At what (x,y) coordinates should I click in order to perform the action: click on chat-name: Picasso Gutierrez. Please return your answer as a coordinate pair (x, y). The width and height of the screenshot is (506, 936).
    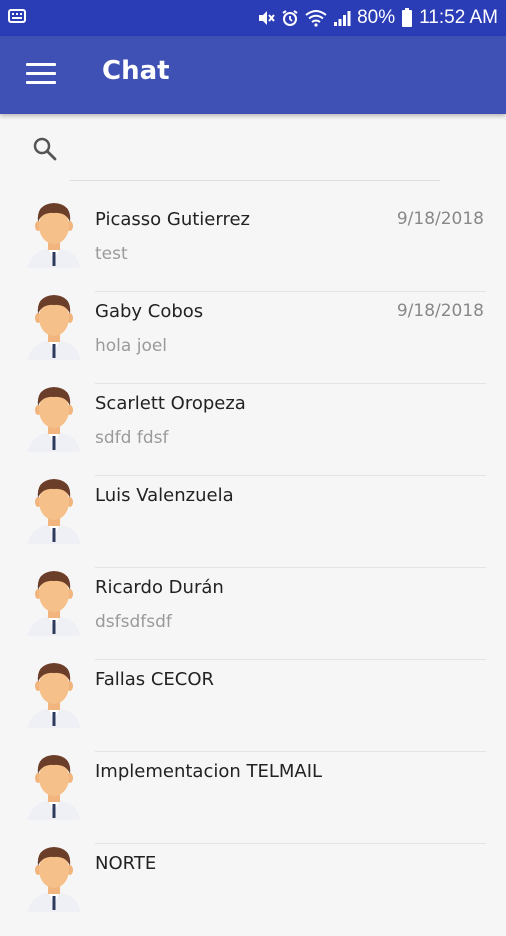
    Looking at the image, I should click on (172, 219).